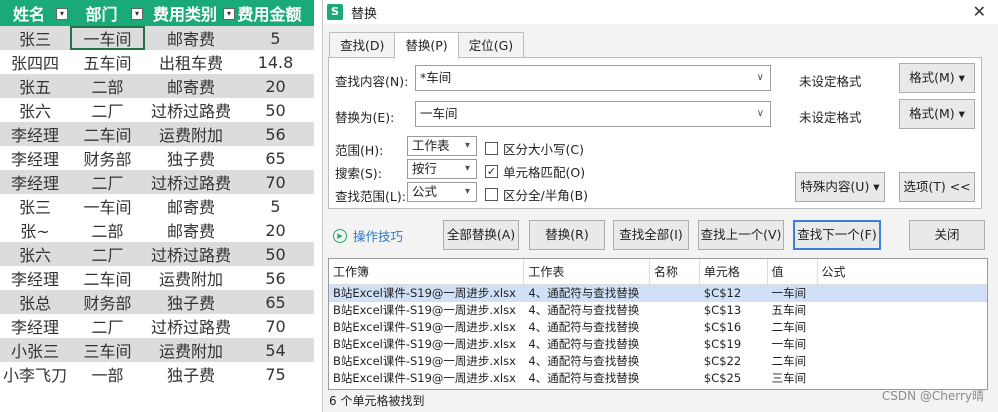 The width and height of the screenshot is (998, 412). Describe the element at coordinates (937, 78) in the screenshot. I see `find-format-button: 格式(M) ▾` at that location.